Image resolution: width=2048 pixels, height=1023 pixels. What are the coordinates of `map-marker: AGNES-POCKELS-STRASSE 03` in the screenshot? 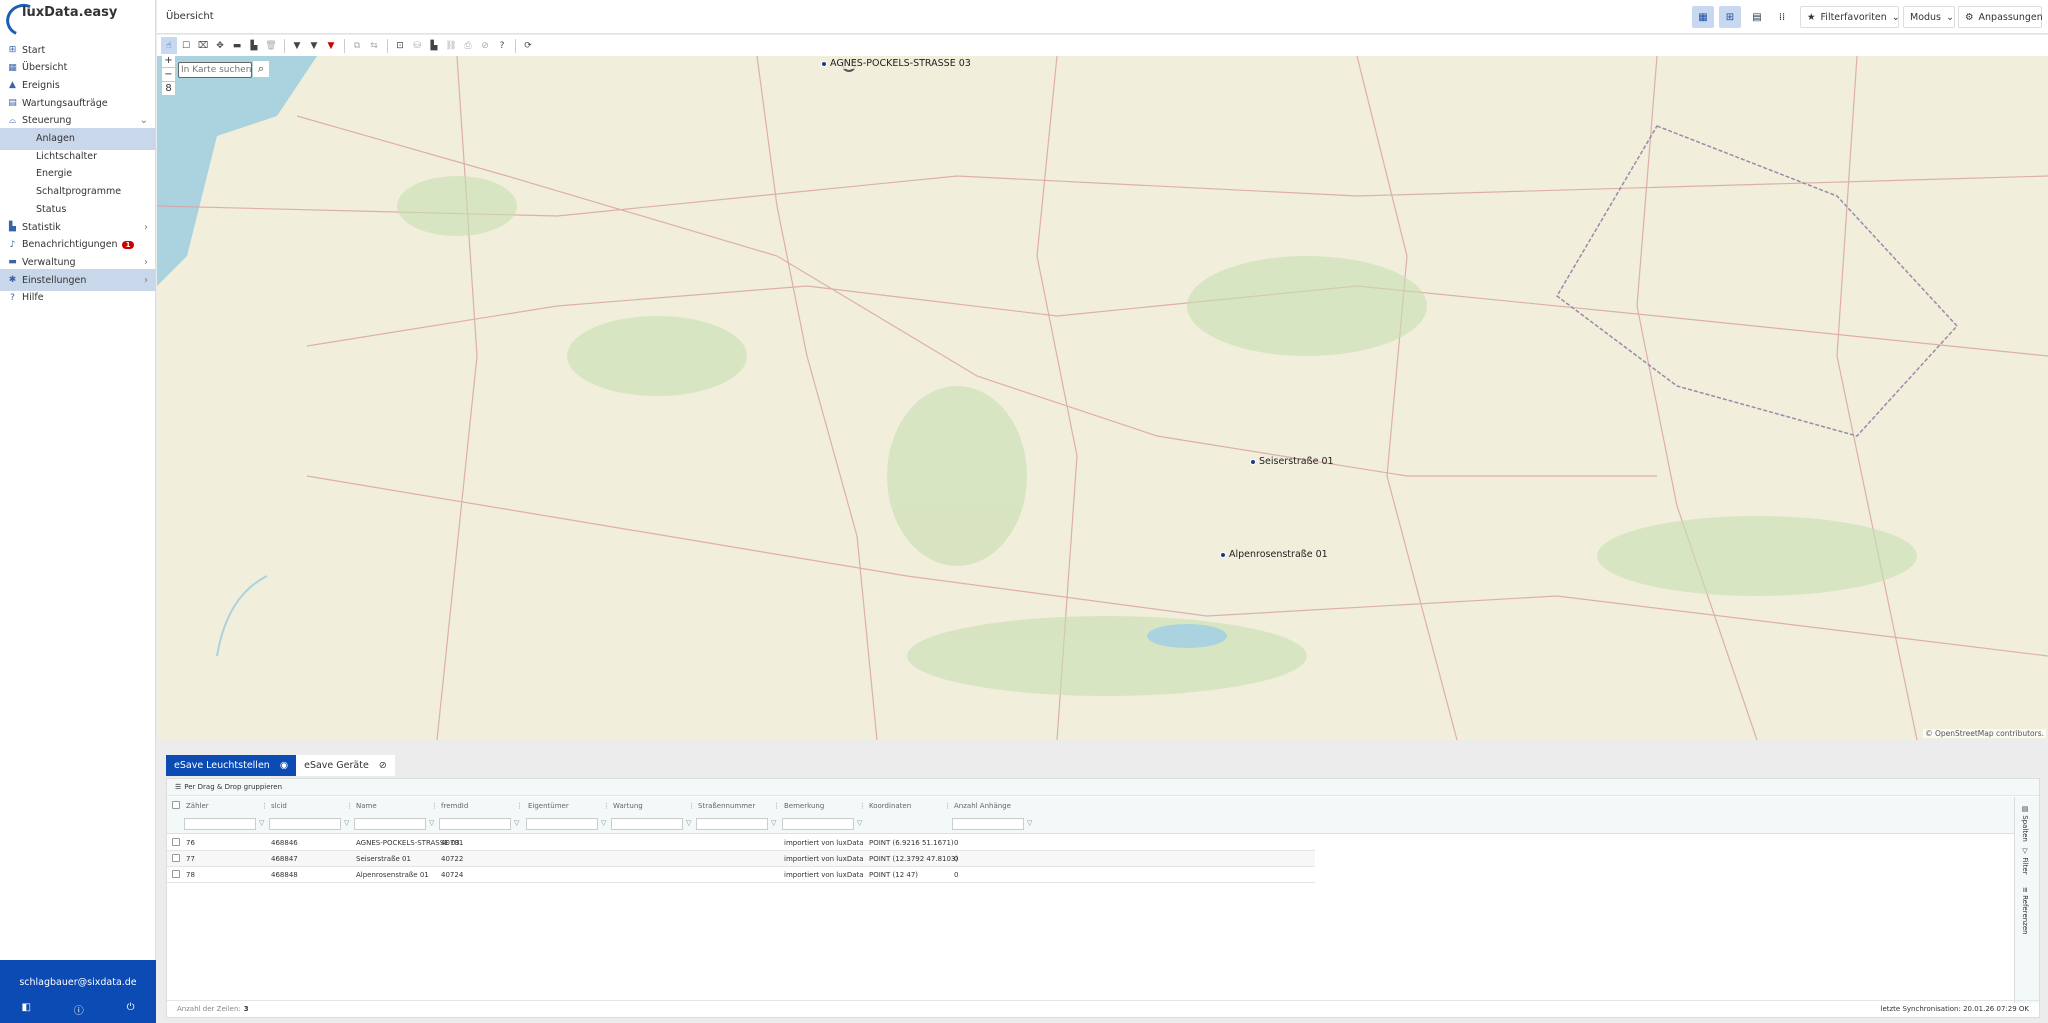 It's located at (896, 63).